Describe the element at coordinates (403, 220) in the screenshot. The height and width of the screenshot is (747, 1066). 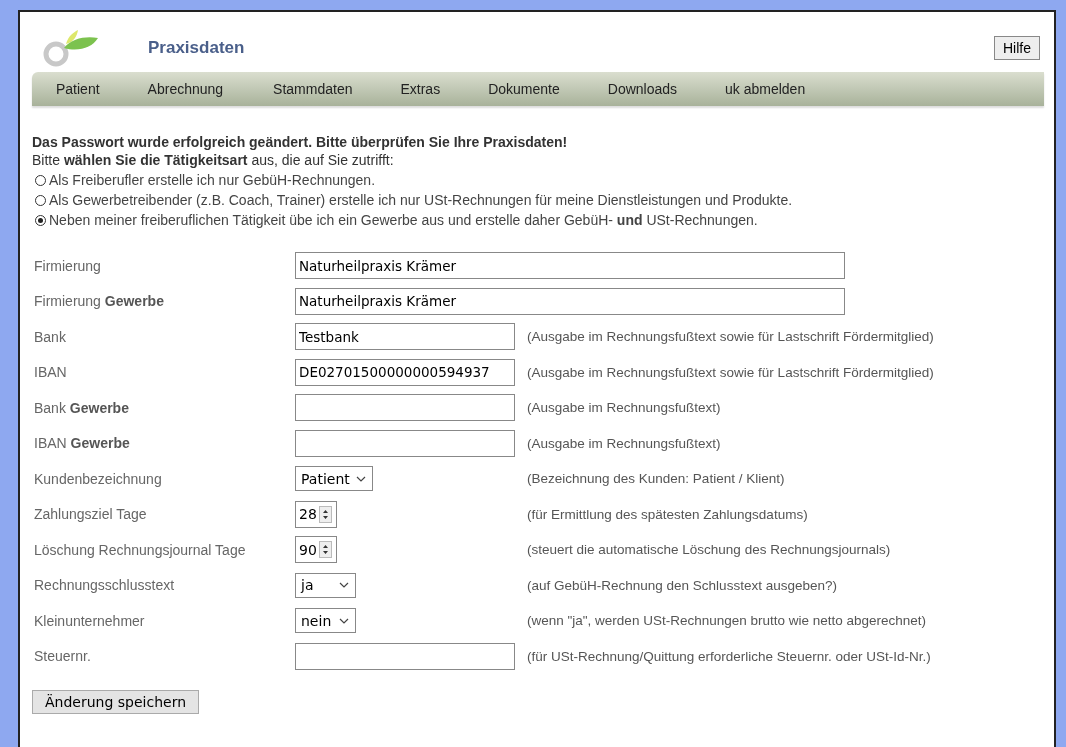
I see `radio-label: Neben meiner freiberuflichen Tätigkeit übe ich ein Gewerbe aus und erstelle daher GebüH- und USt-Rechnungen.` at that location.